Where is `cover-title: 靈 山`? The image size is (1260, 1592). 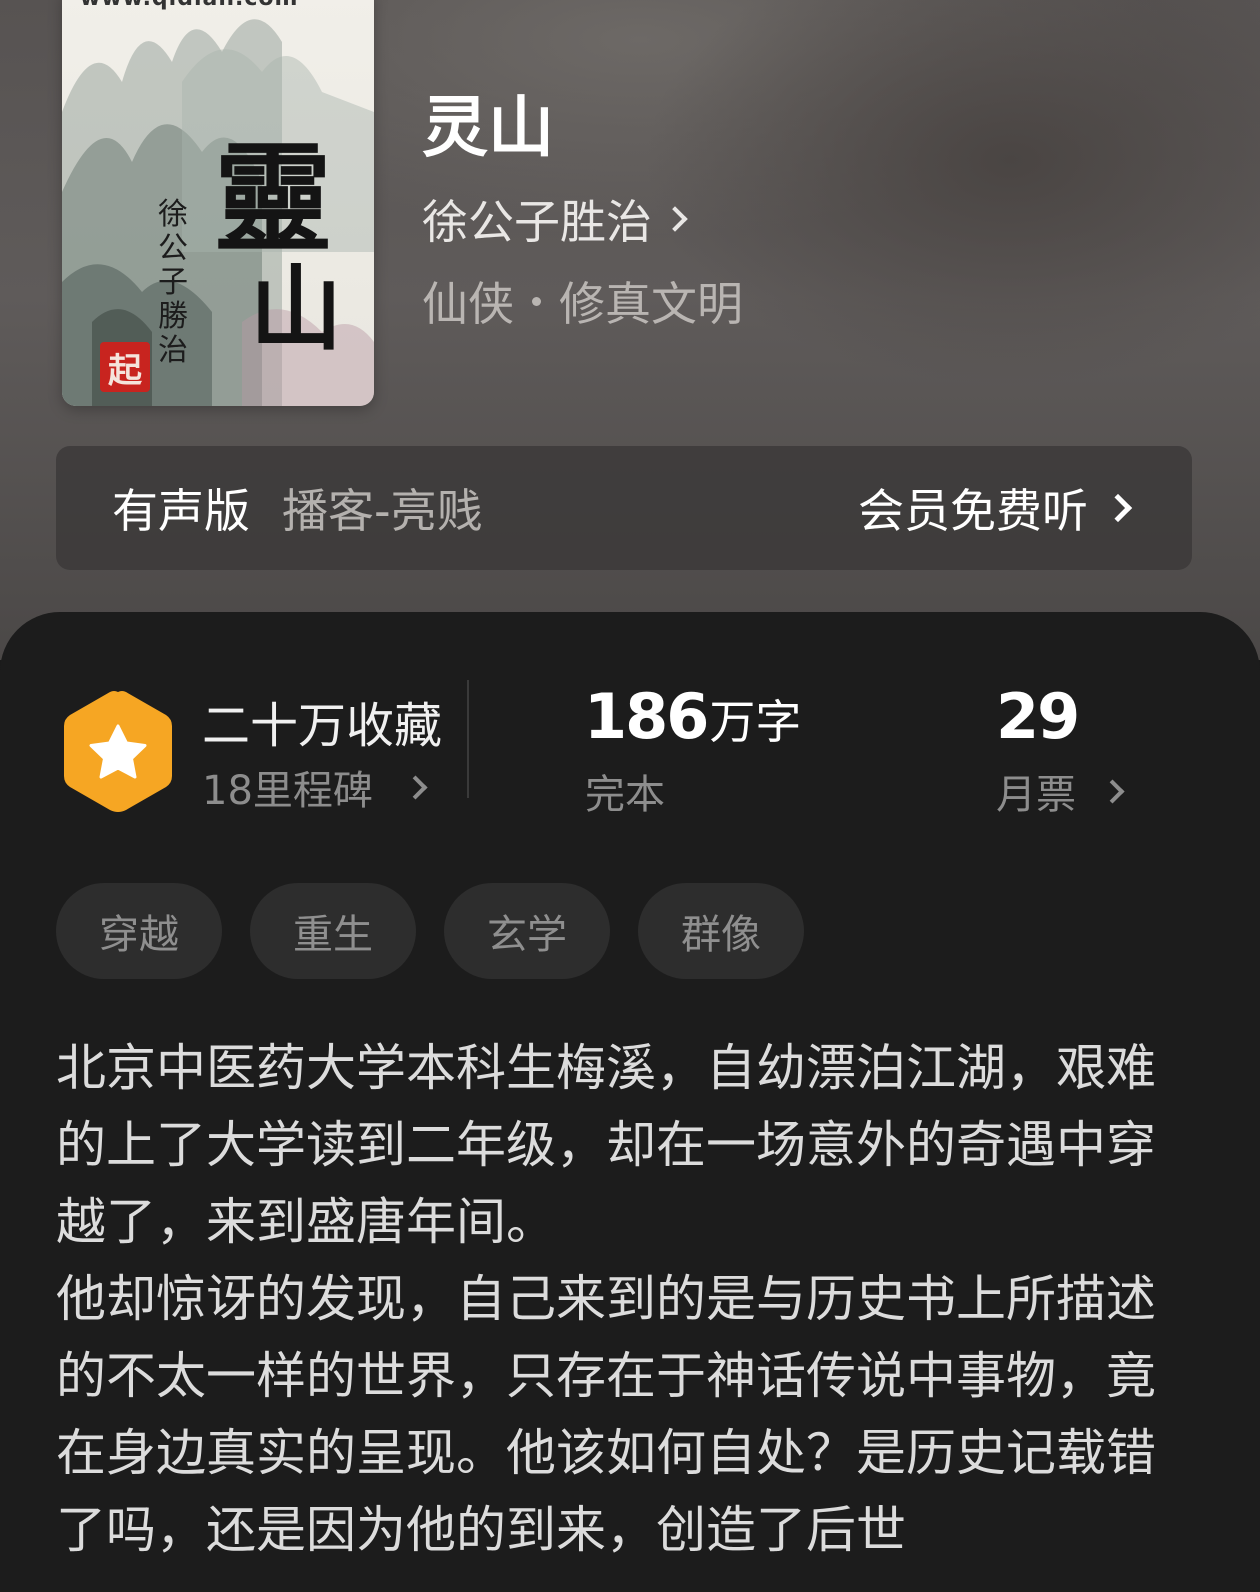
cover-title: 靈 山 is located at coordinates (294, 252).